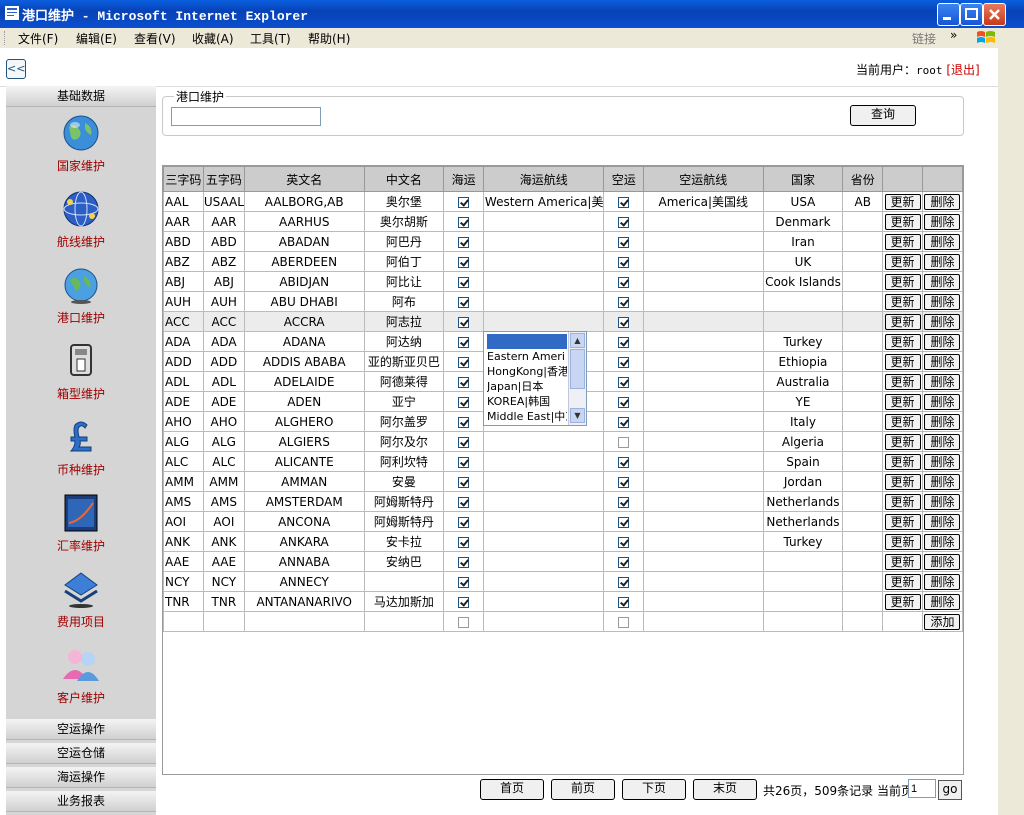  Describe the element at coordinates (527, 356) in the screenshot. I see `listbox-option: Eastern Ameri` at that location.